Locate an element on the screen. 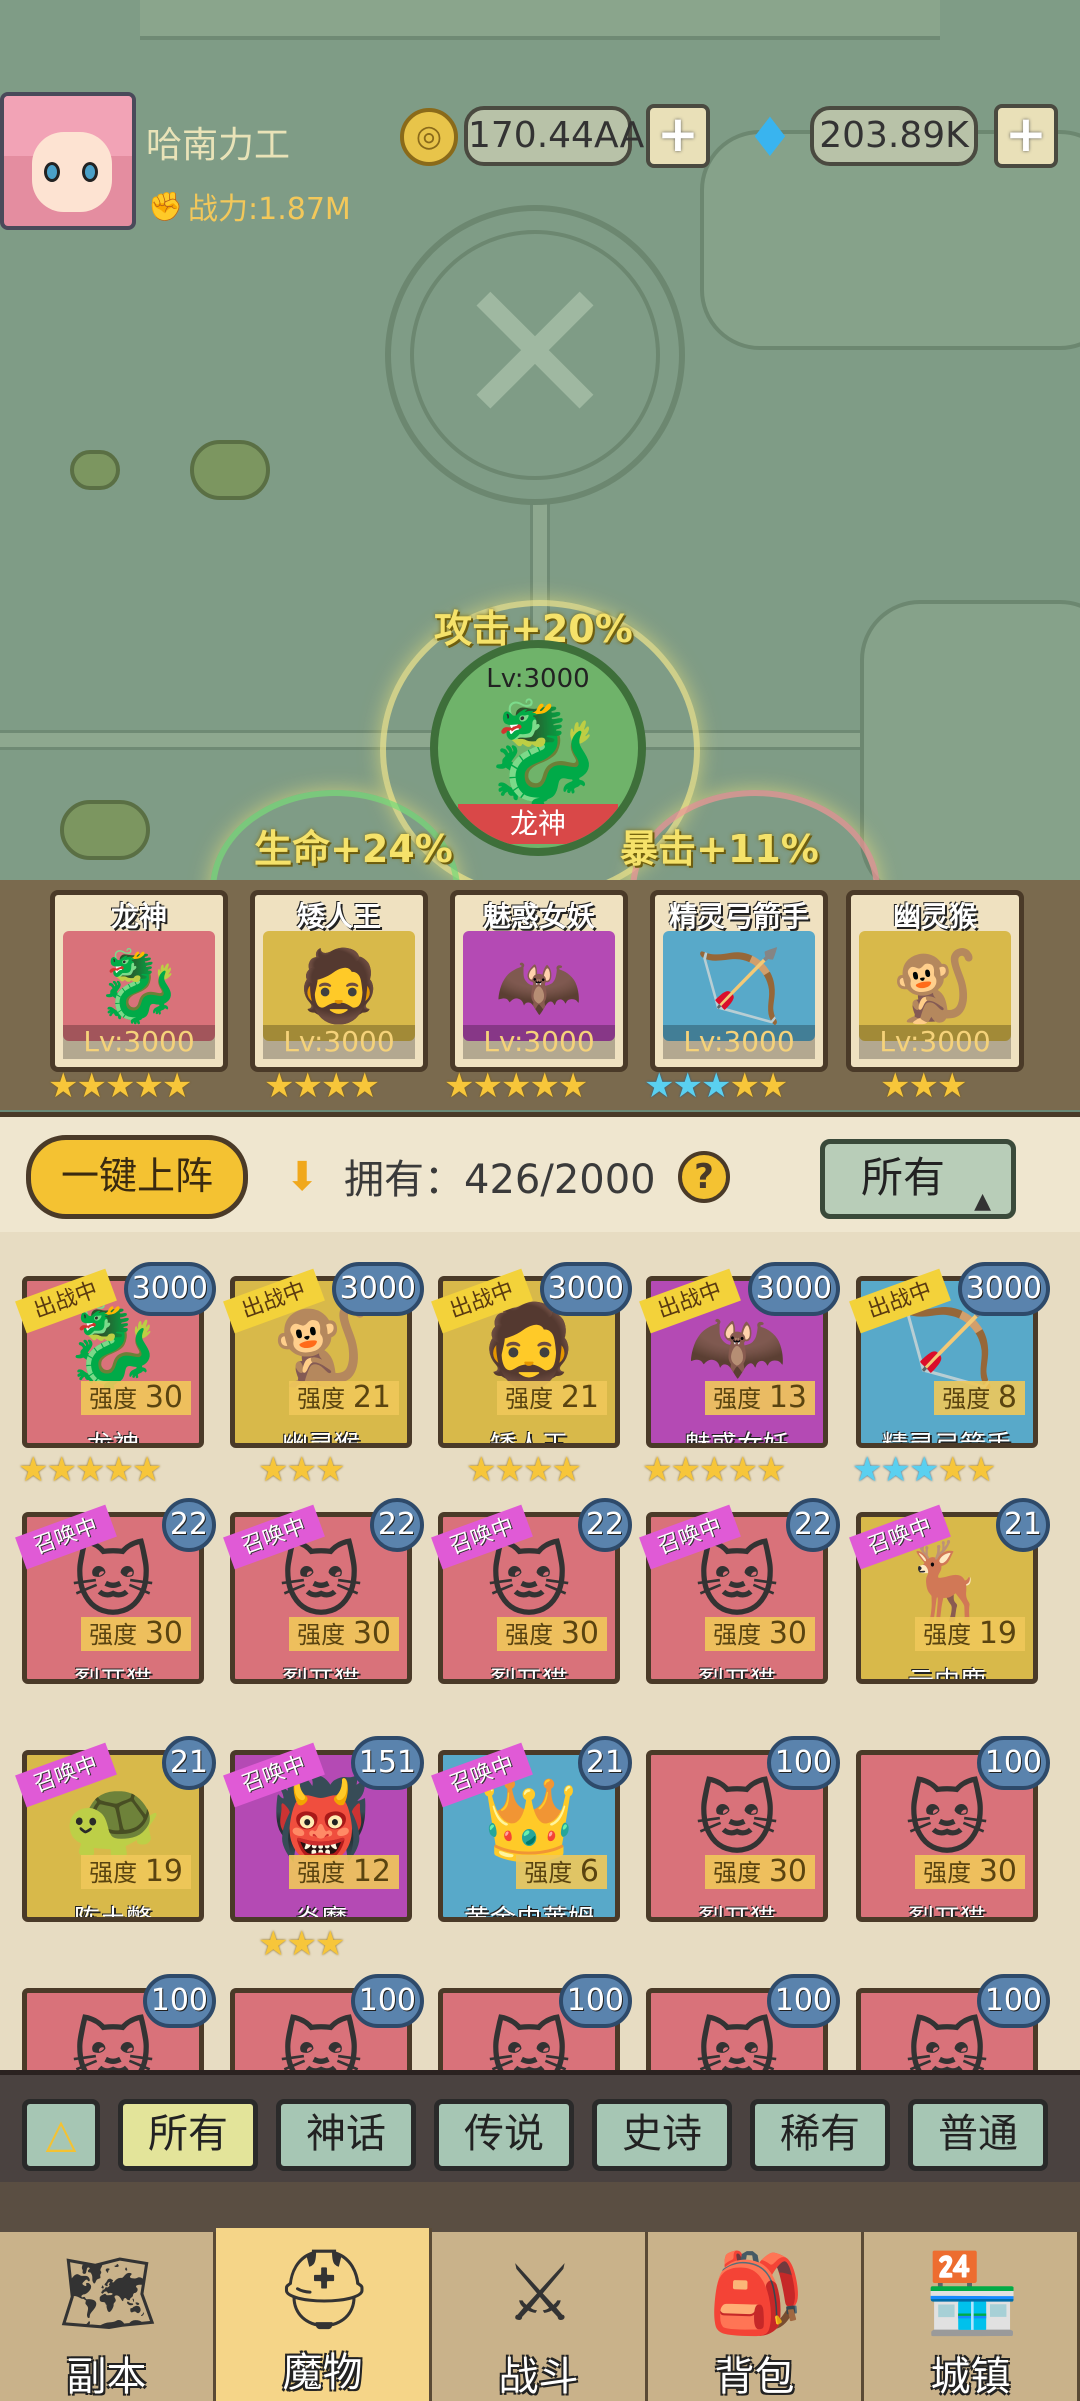 This screenshot has width=1080, height=2401. team-slot-5: 幽灵猴 🐒 Lv:3000 is located at coordinates (935, 981).